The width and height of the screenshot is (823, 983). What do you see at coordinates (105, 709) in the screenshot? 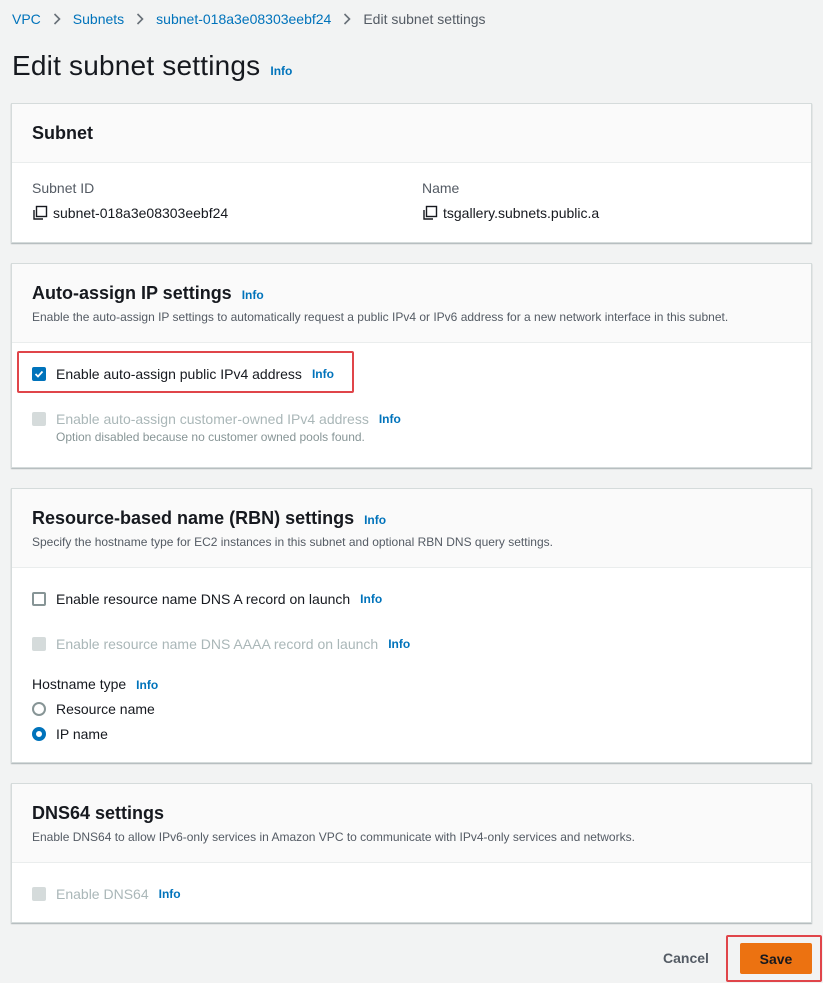
I see `radio-resource-name-label: Resource name` at bounding box center [105, 709].